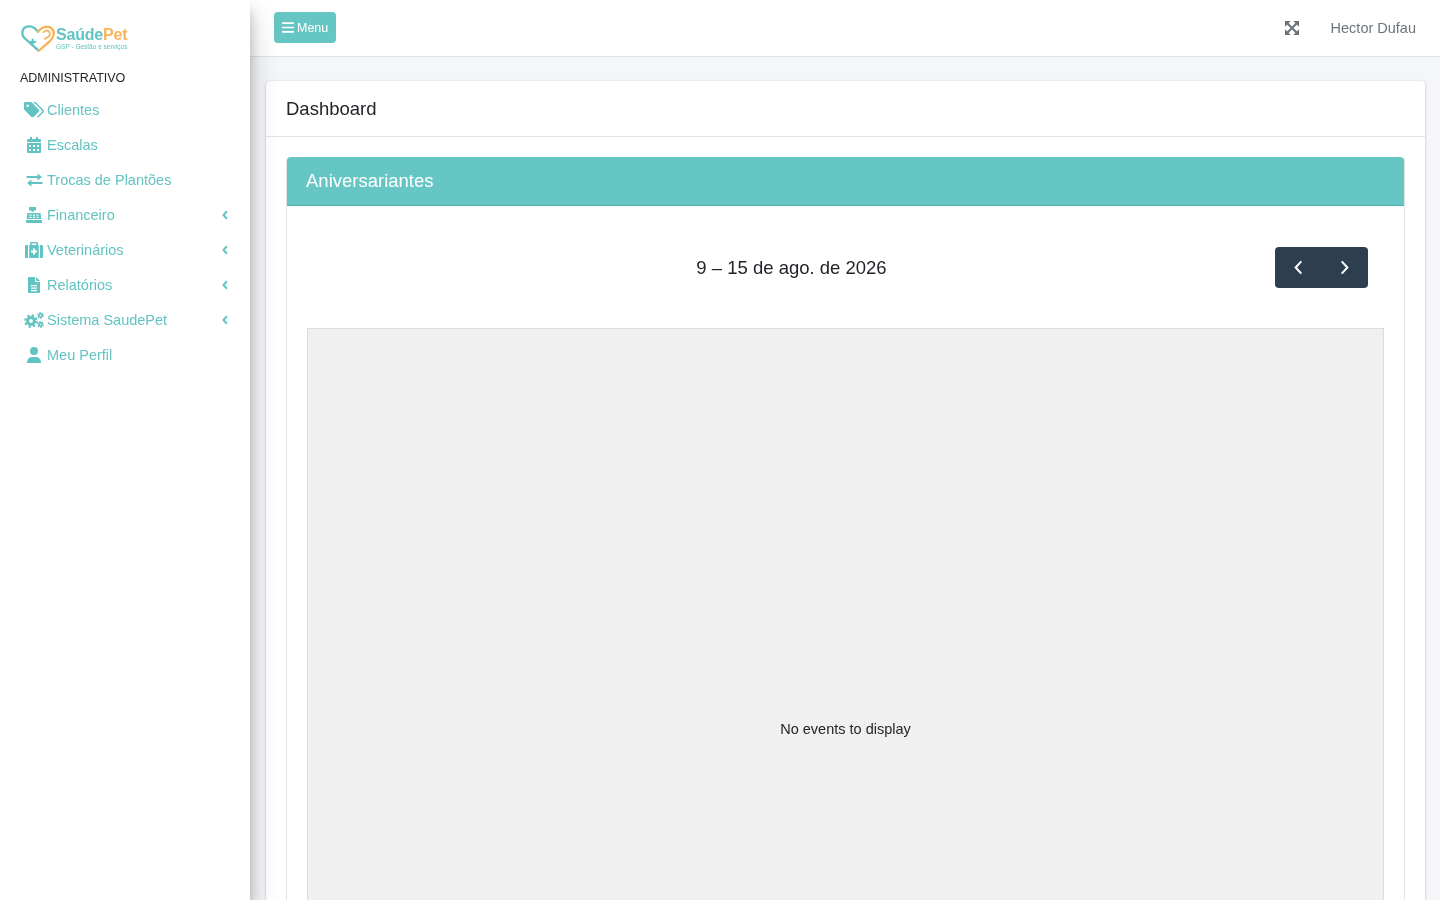 This screenshot has width=1440, height=900. Describe the element at coordinates (125, 319) in the screenshot. I see `sidebar-link: Sistema SaudePet` at that location.